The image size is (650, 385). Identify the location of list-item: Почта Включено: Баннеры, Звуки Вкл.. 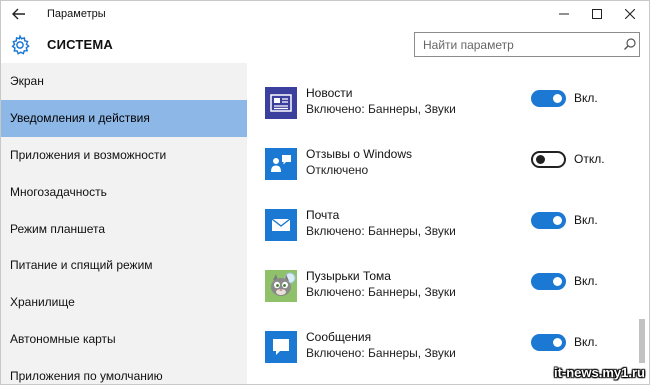
(442, 228).